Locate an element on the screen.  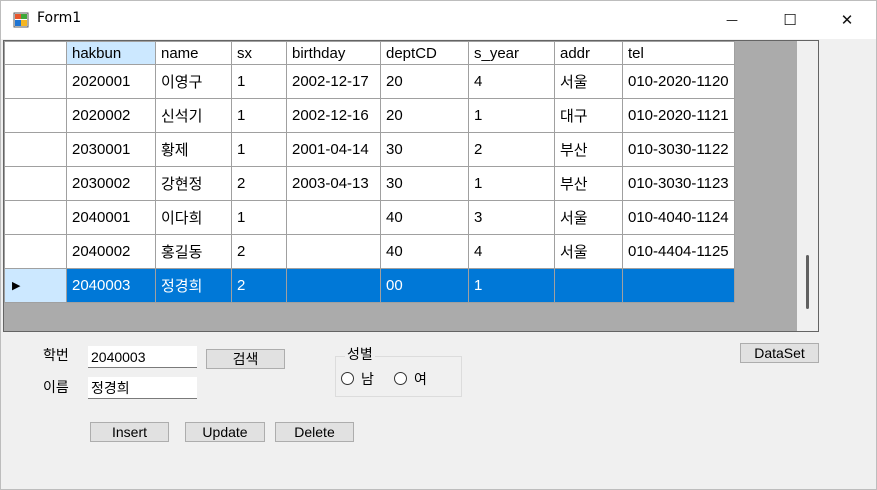
close-button: ✕ is located at coordinates (847, 20).